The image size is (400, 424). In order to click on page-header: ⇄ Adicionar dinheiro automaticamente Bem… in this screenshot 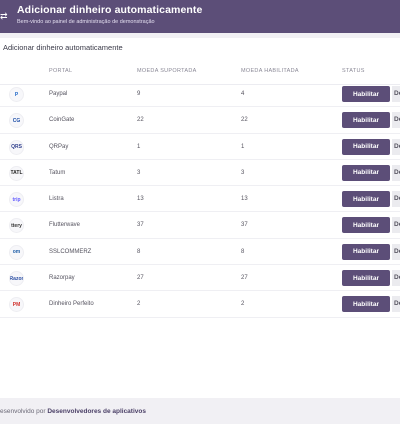, I will do `click(200, 16)`.